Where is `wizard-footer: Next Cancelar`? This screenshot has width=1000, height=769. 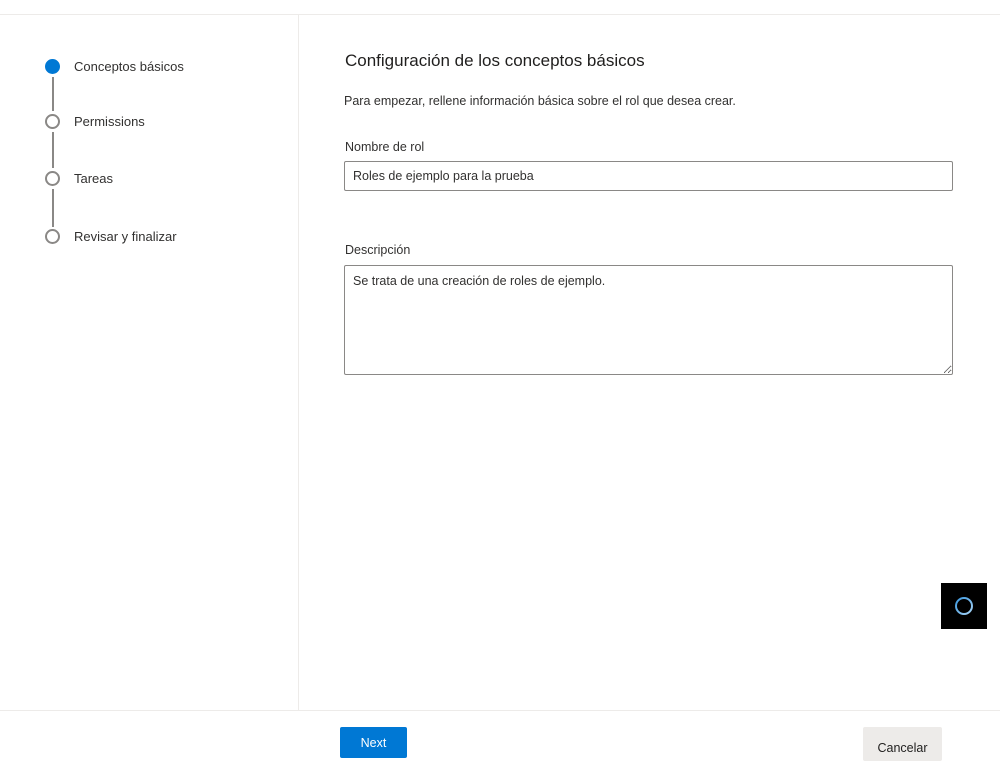
wizard-footer: Next Cancelar is located at coordinates (500, 739).